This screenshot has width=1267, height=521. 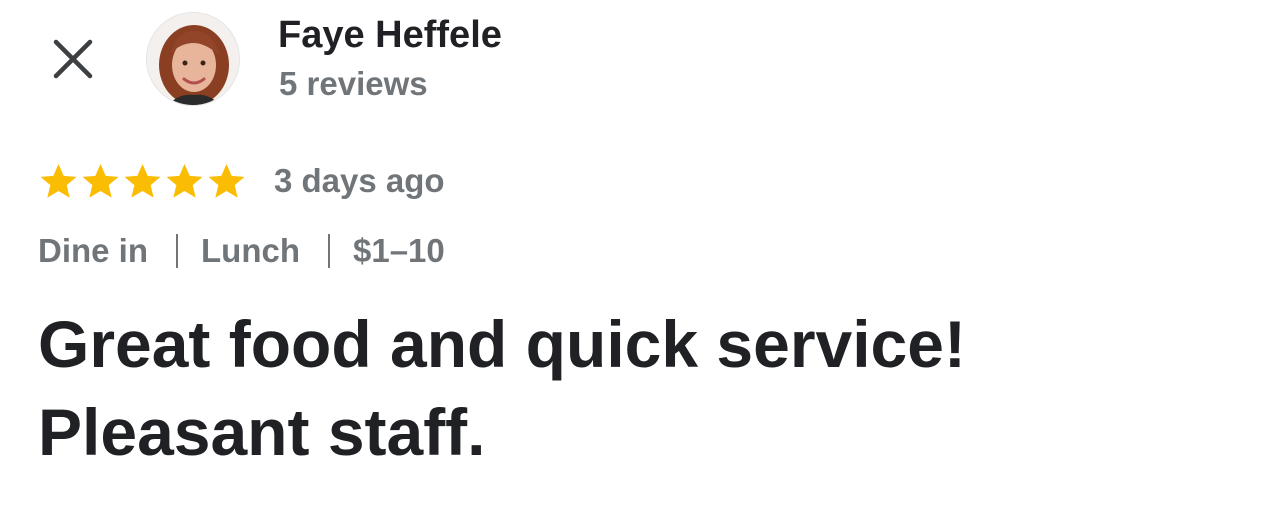 I want to click on tag-price-range: $1–10, so click(x=399, y=250).